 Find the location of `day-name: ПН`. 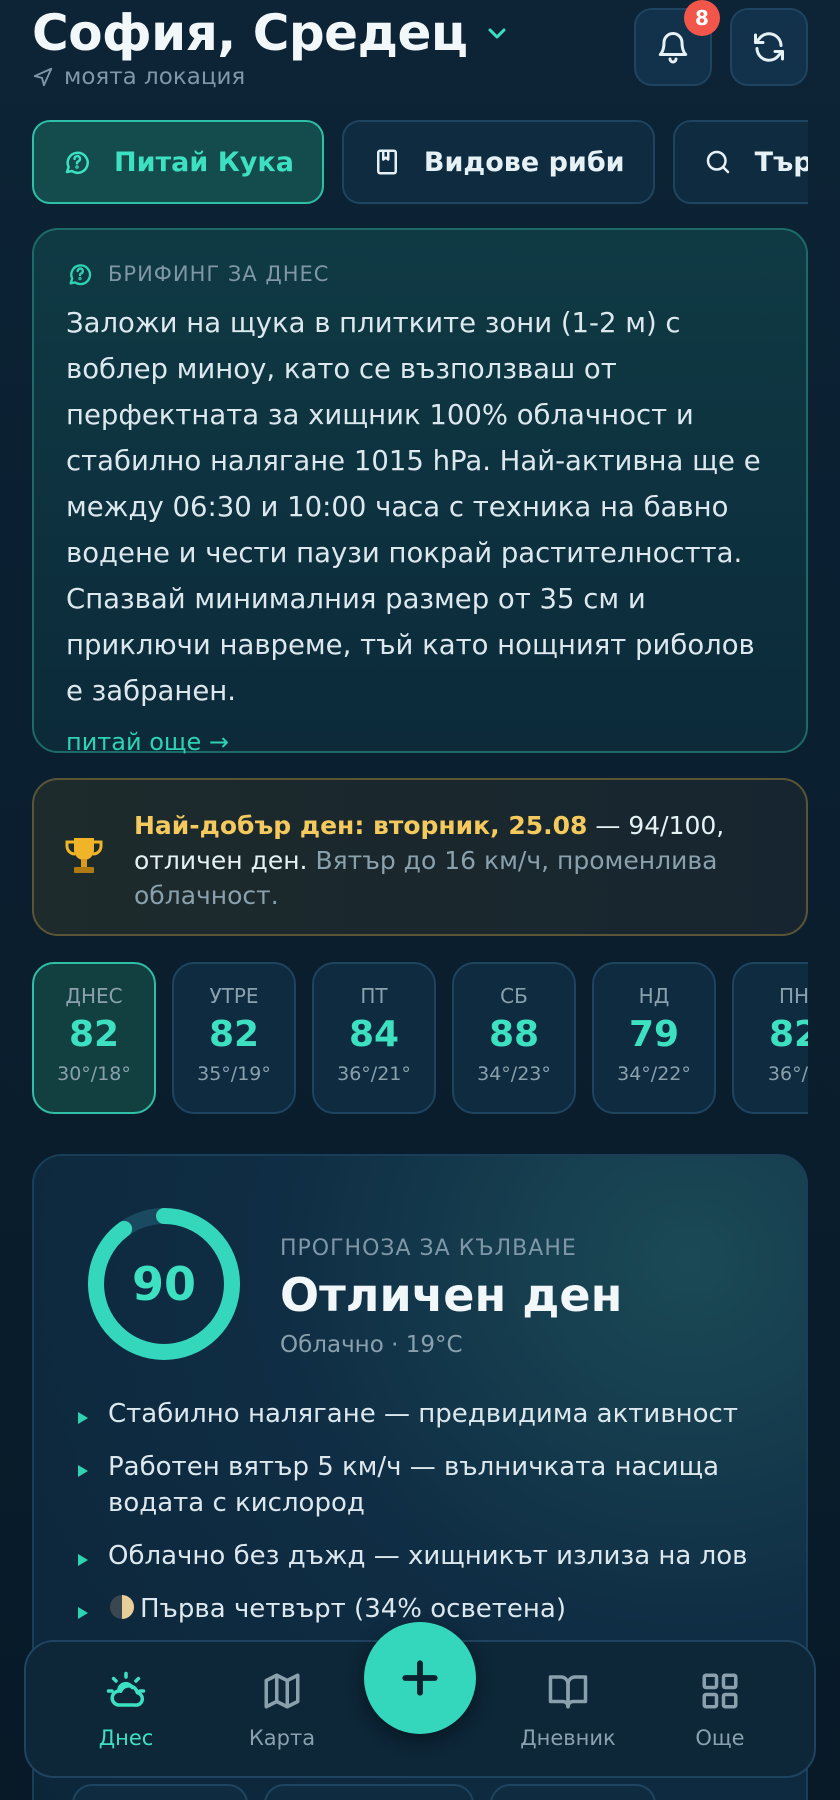

day-name: ПН is located at coordinates (793, 996).